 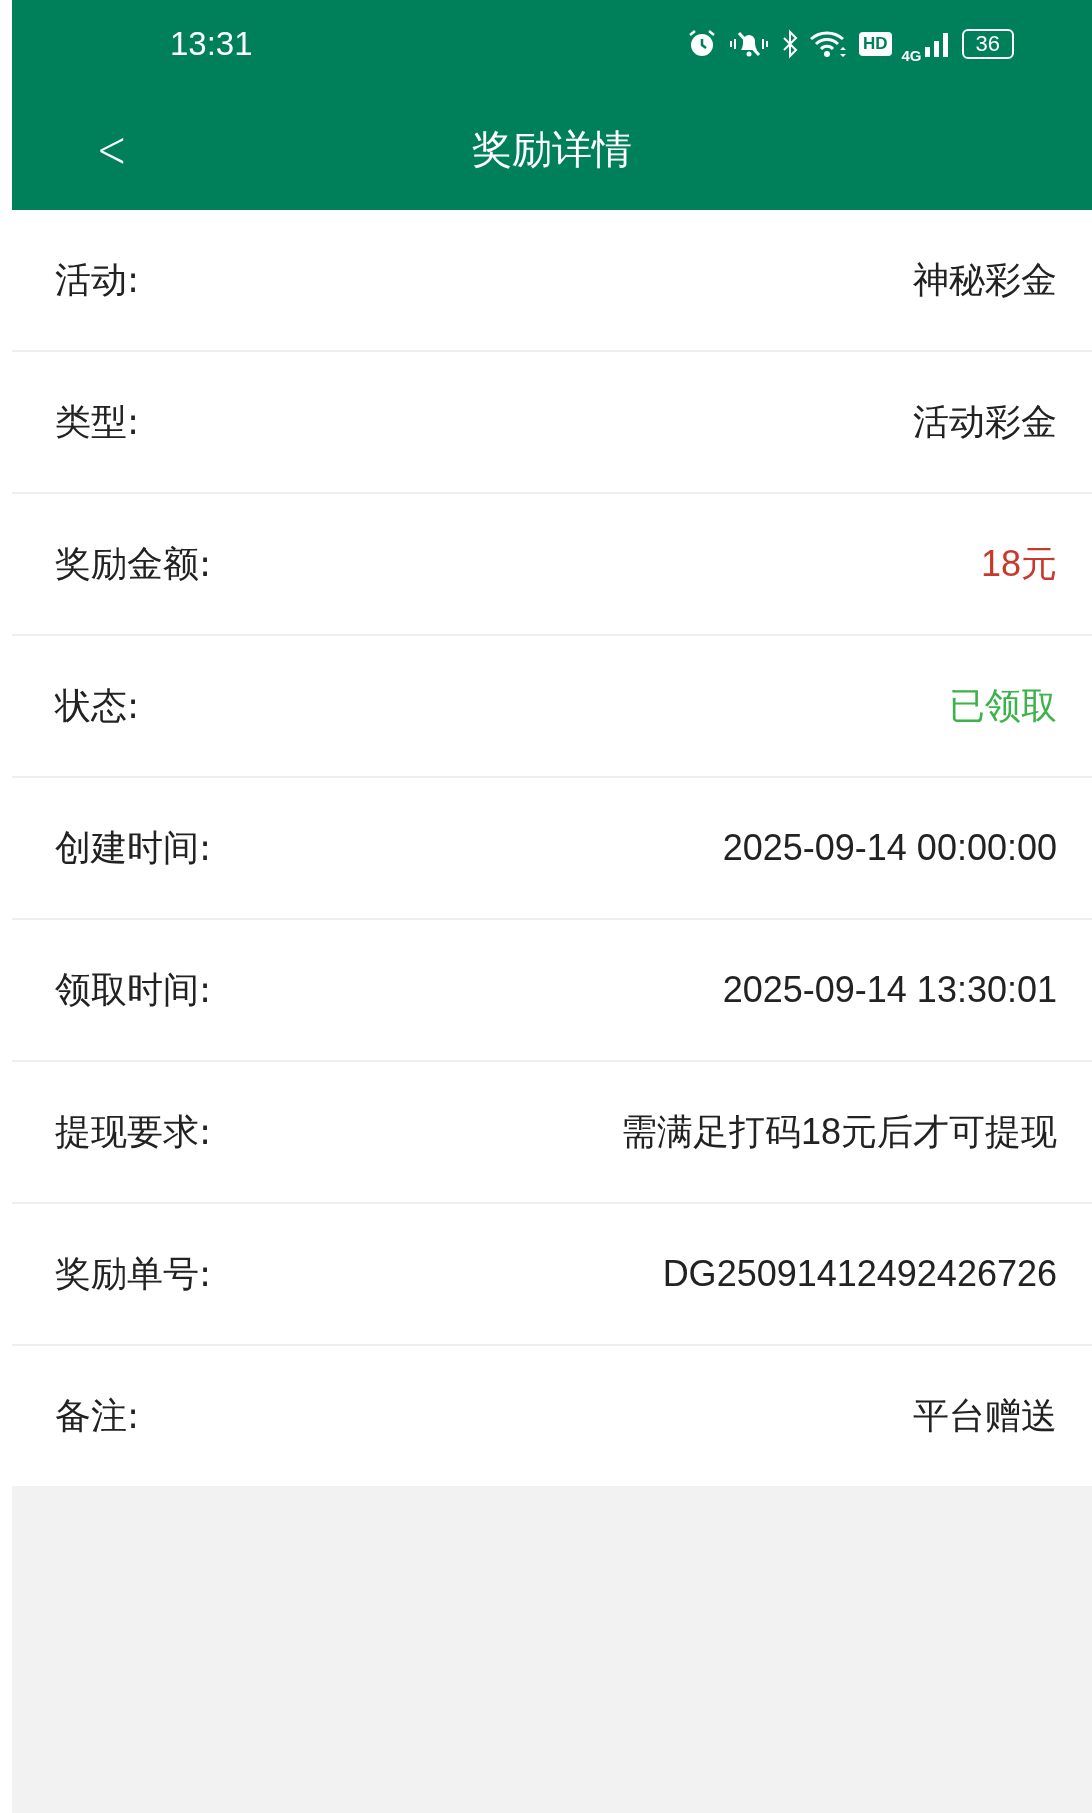 What do you see at coordinates (97, 705) in the screenshot?
I see `row-label: 状态:` at bounding box center [97, 705].